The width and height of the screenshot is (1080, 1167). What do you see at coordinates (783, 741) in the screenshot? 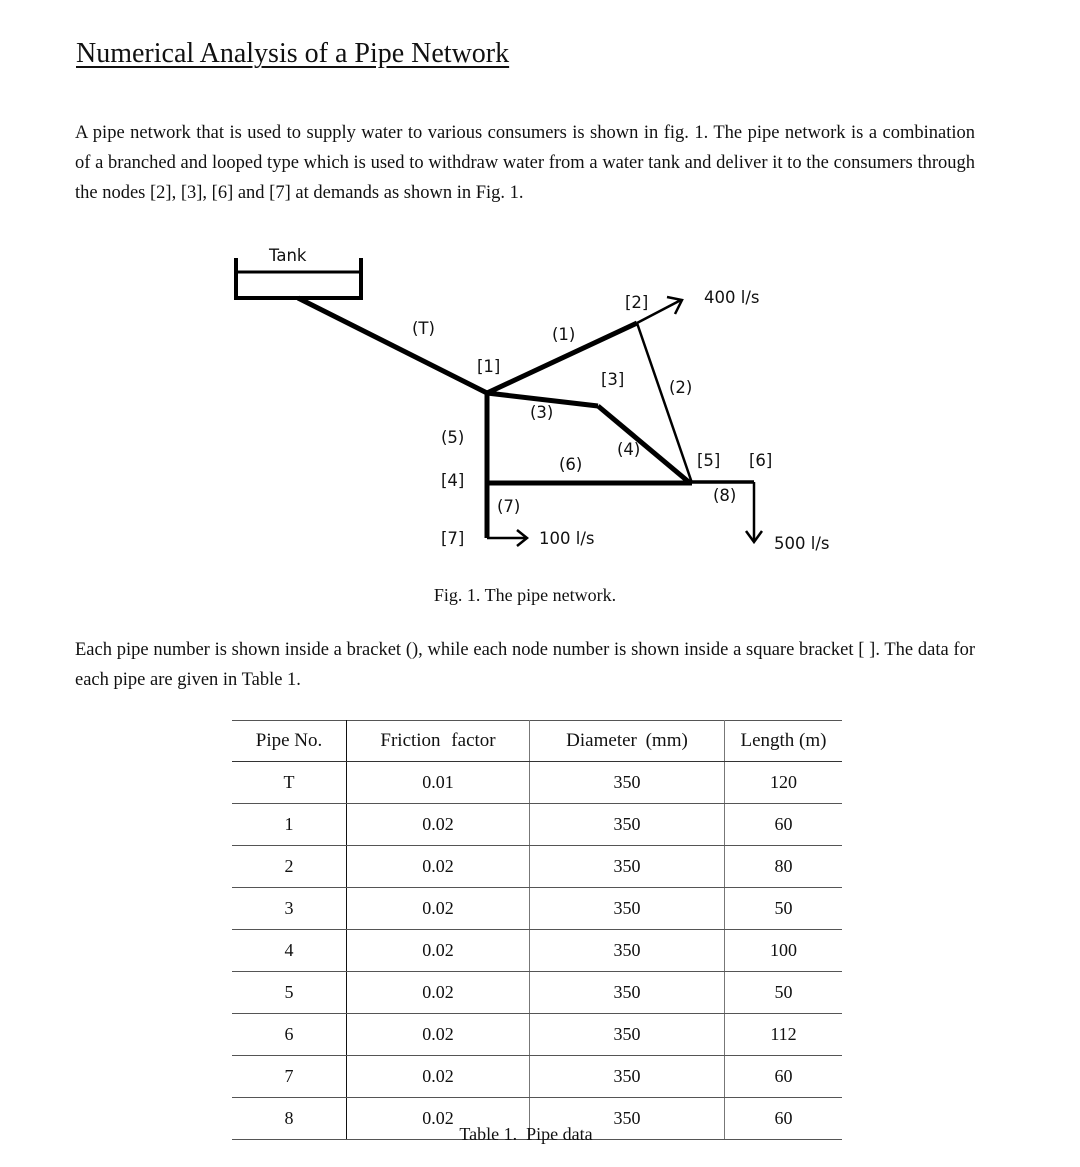
I see `header-length: Length (m)` at bounding box center [783, 741].